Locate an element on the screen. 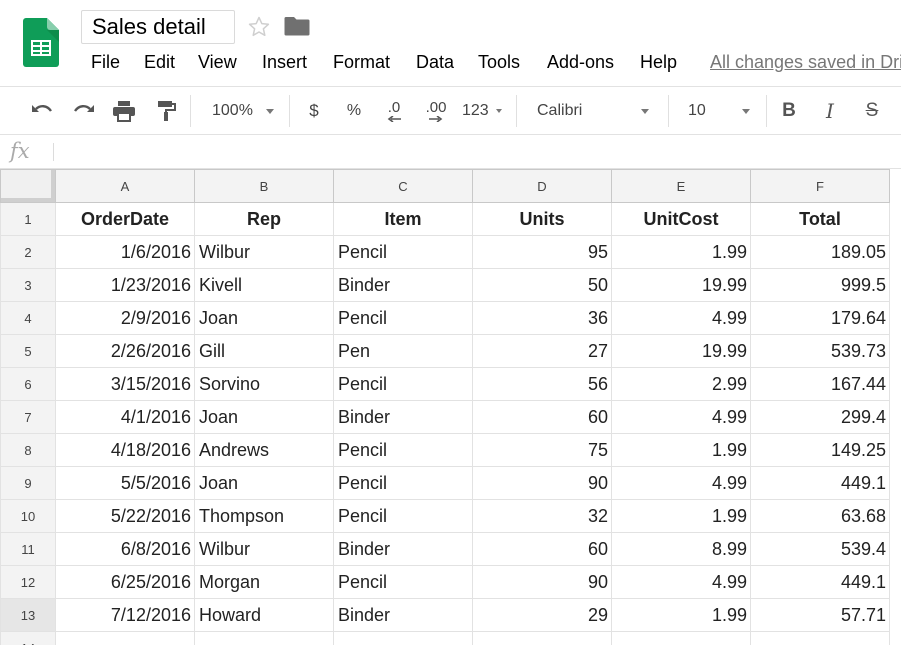  row-header: 12 is located at coordinates (28, 582).